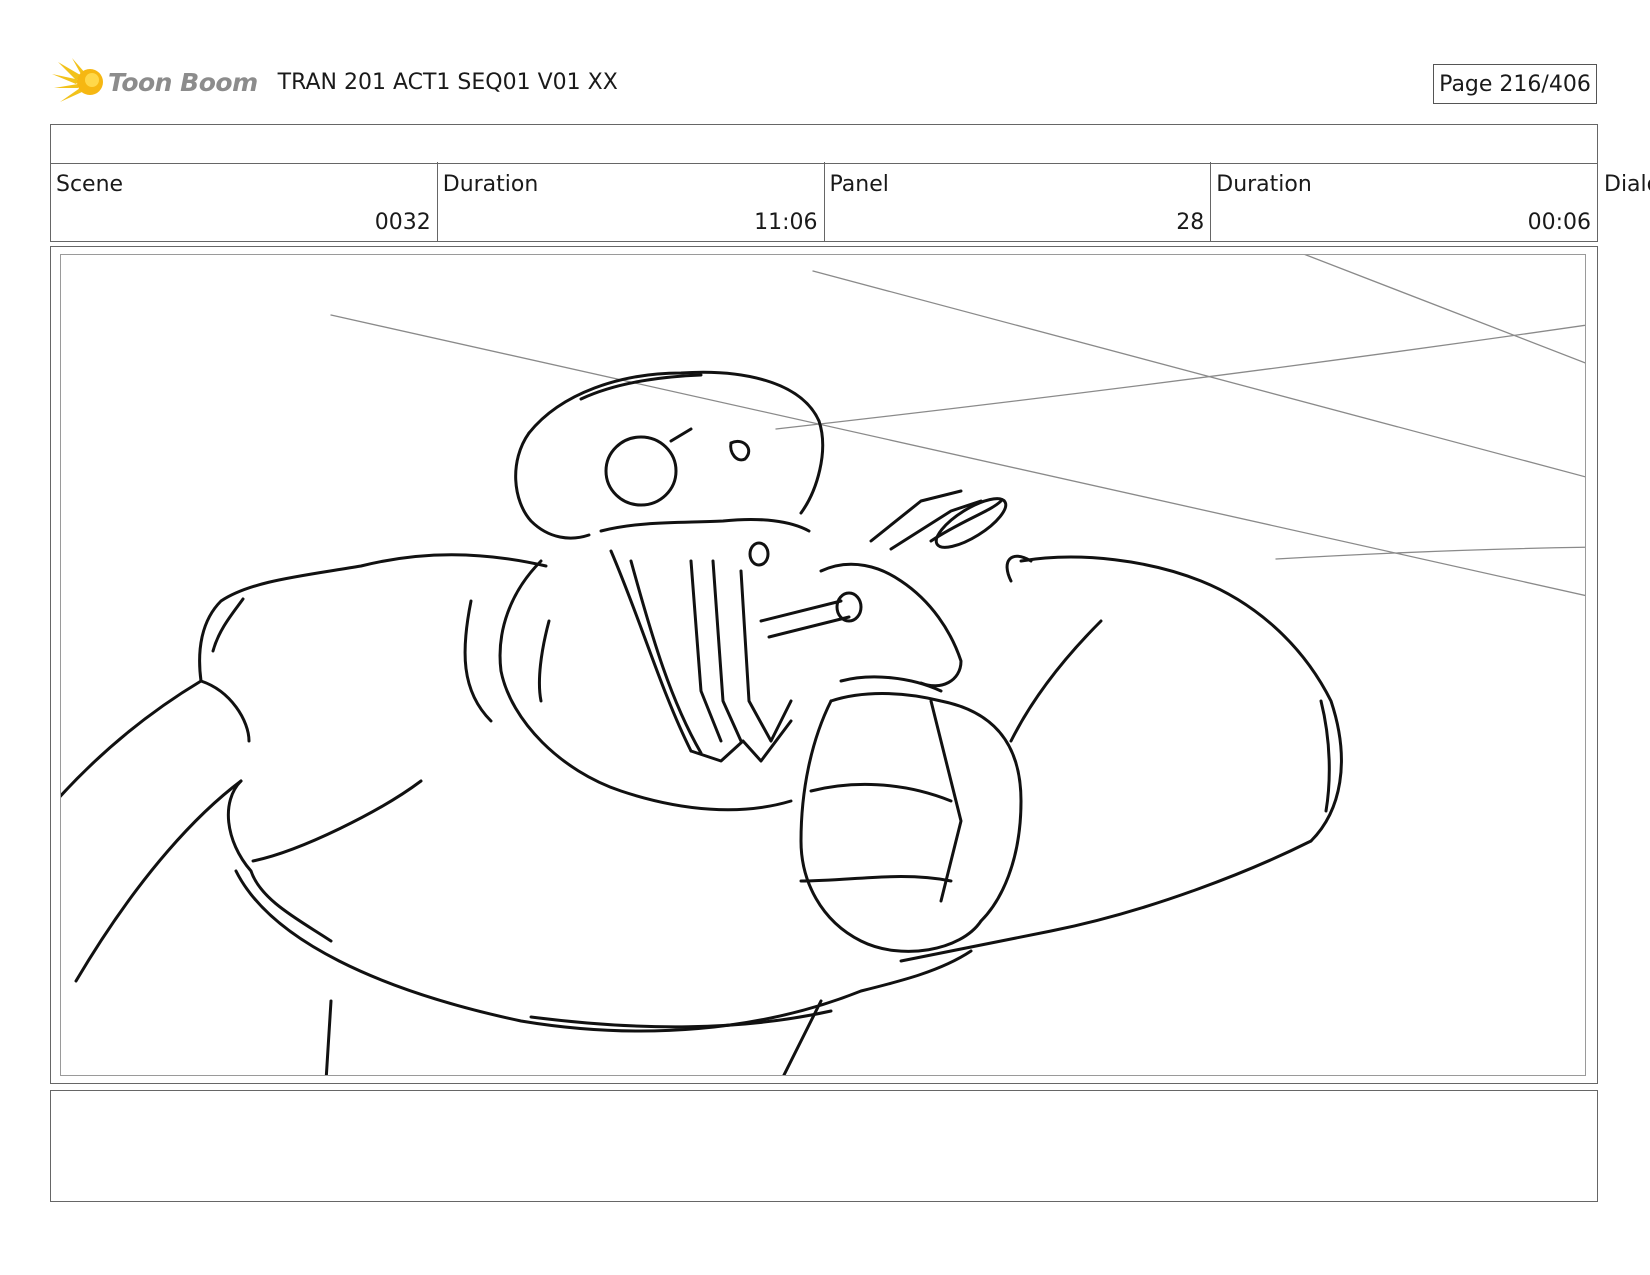 The height and width of the screenshot is (1275, 1650). I want to click on notes-area, so click(824, 1146).